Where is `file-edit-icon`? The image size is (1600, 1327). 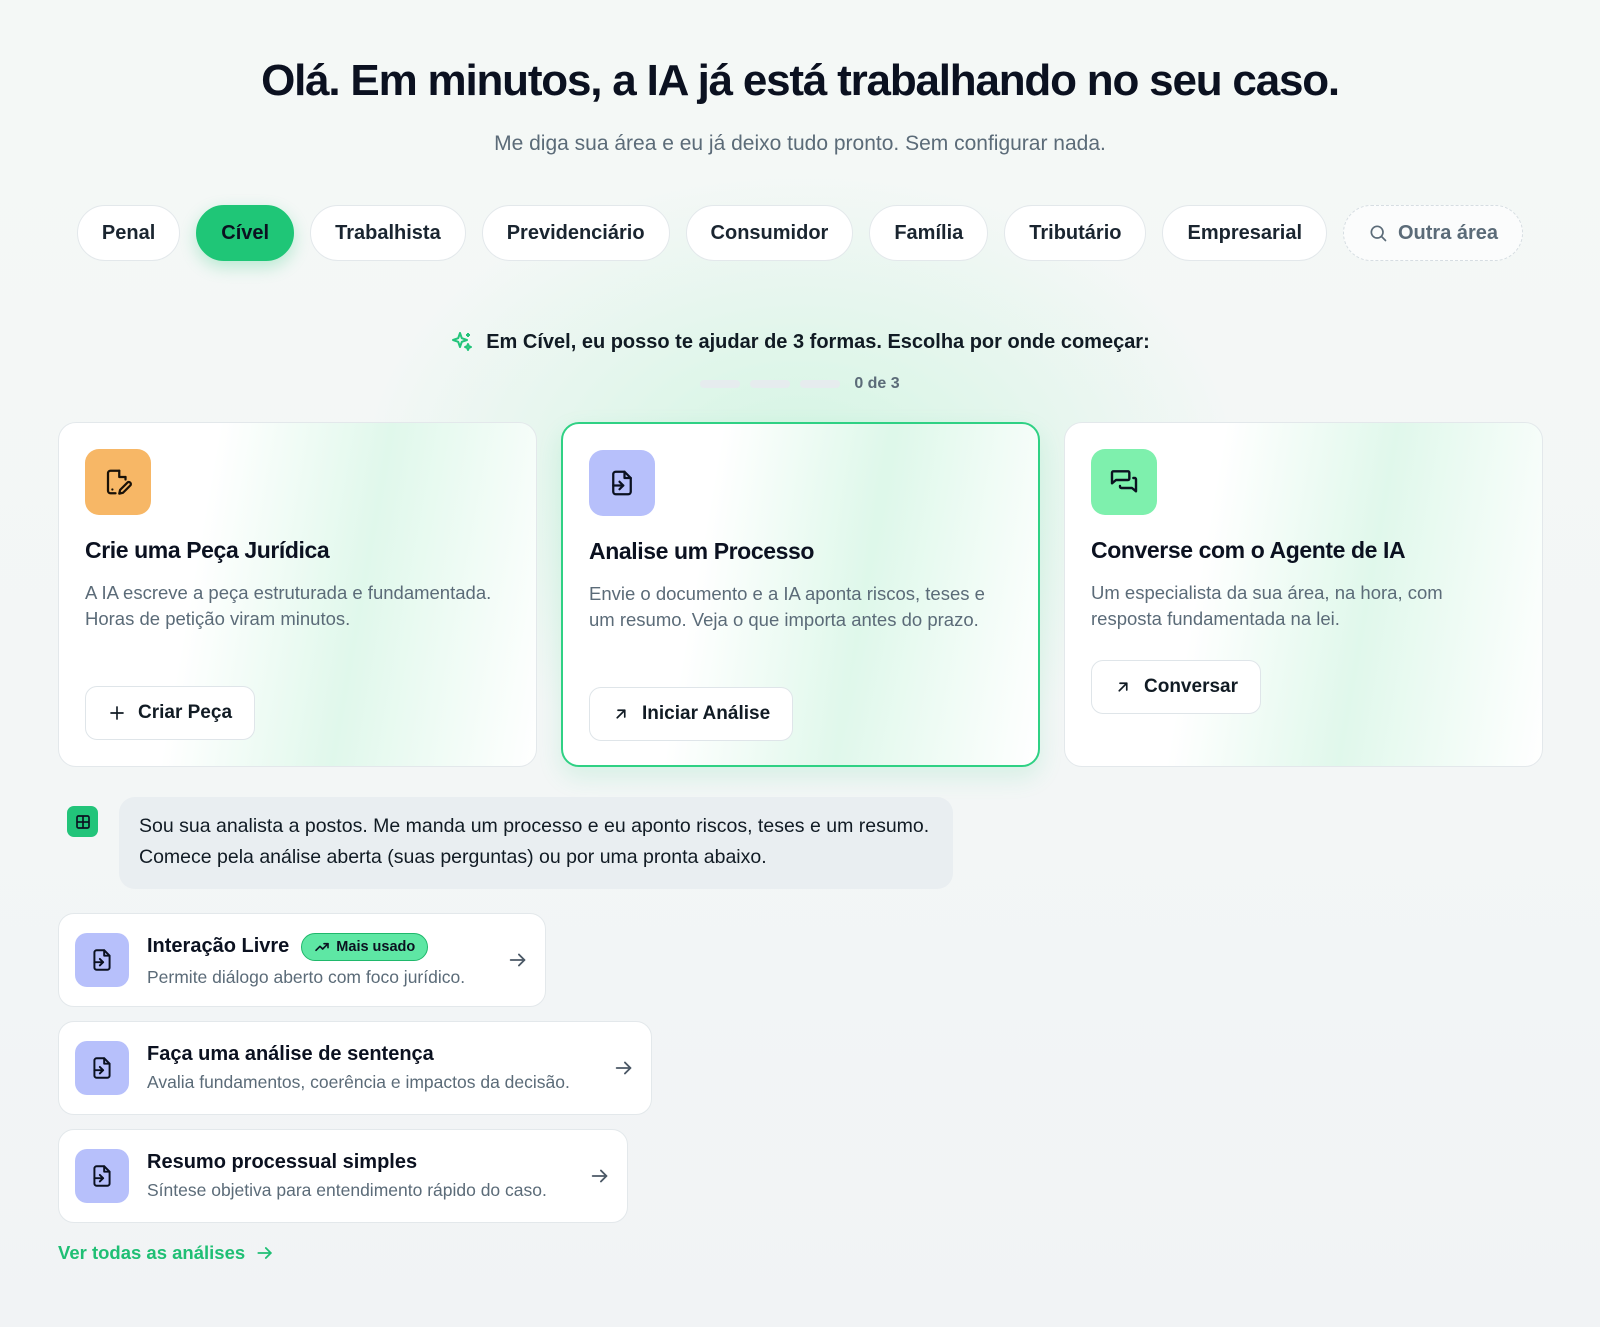
file-edit-icon is located at coordinates (118, 482).